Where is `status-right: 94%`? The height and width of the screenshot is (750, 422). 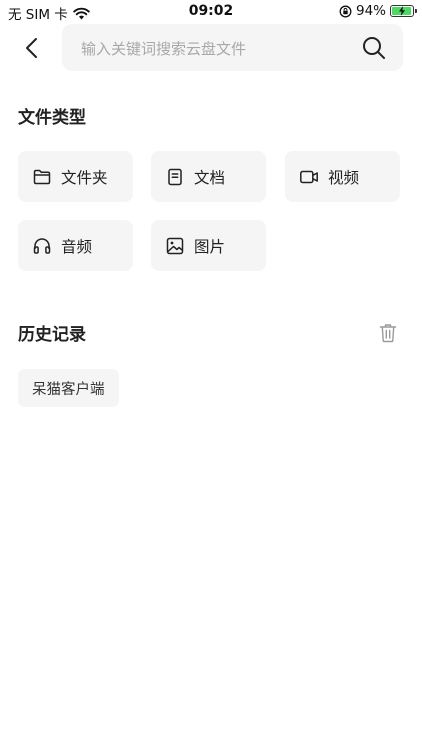 status-right: 94% is located at coordinates (378, 11).